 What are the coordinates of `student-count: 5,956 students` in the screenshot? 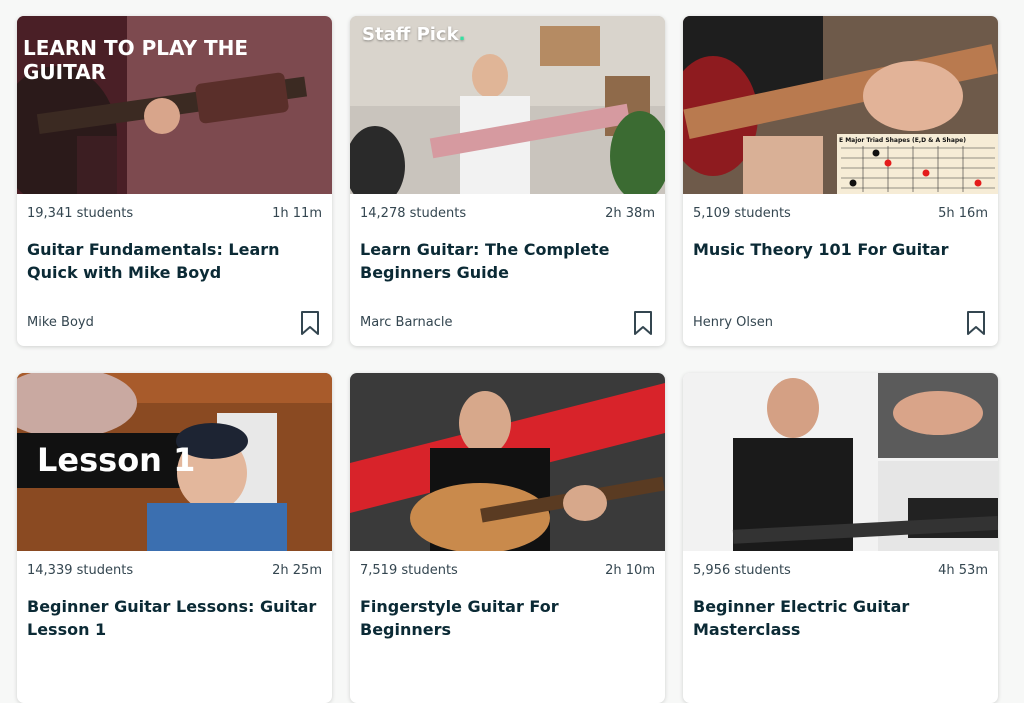 It's located at (742, 570).